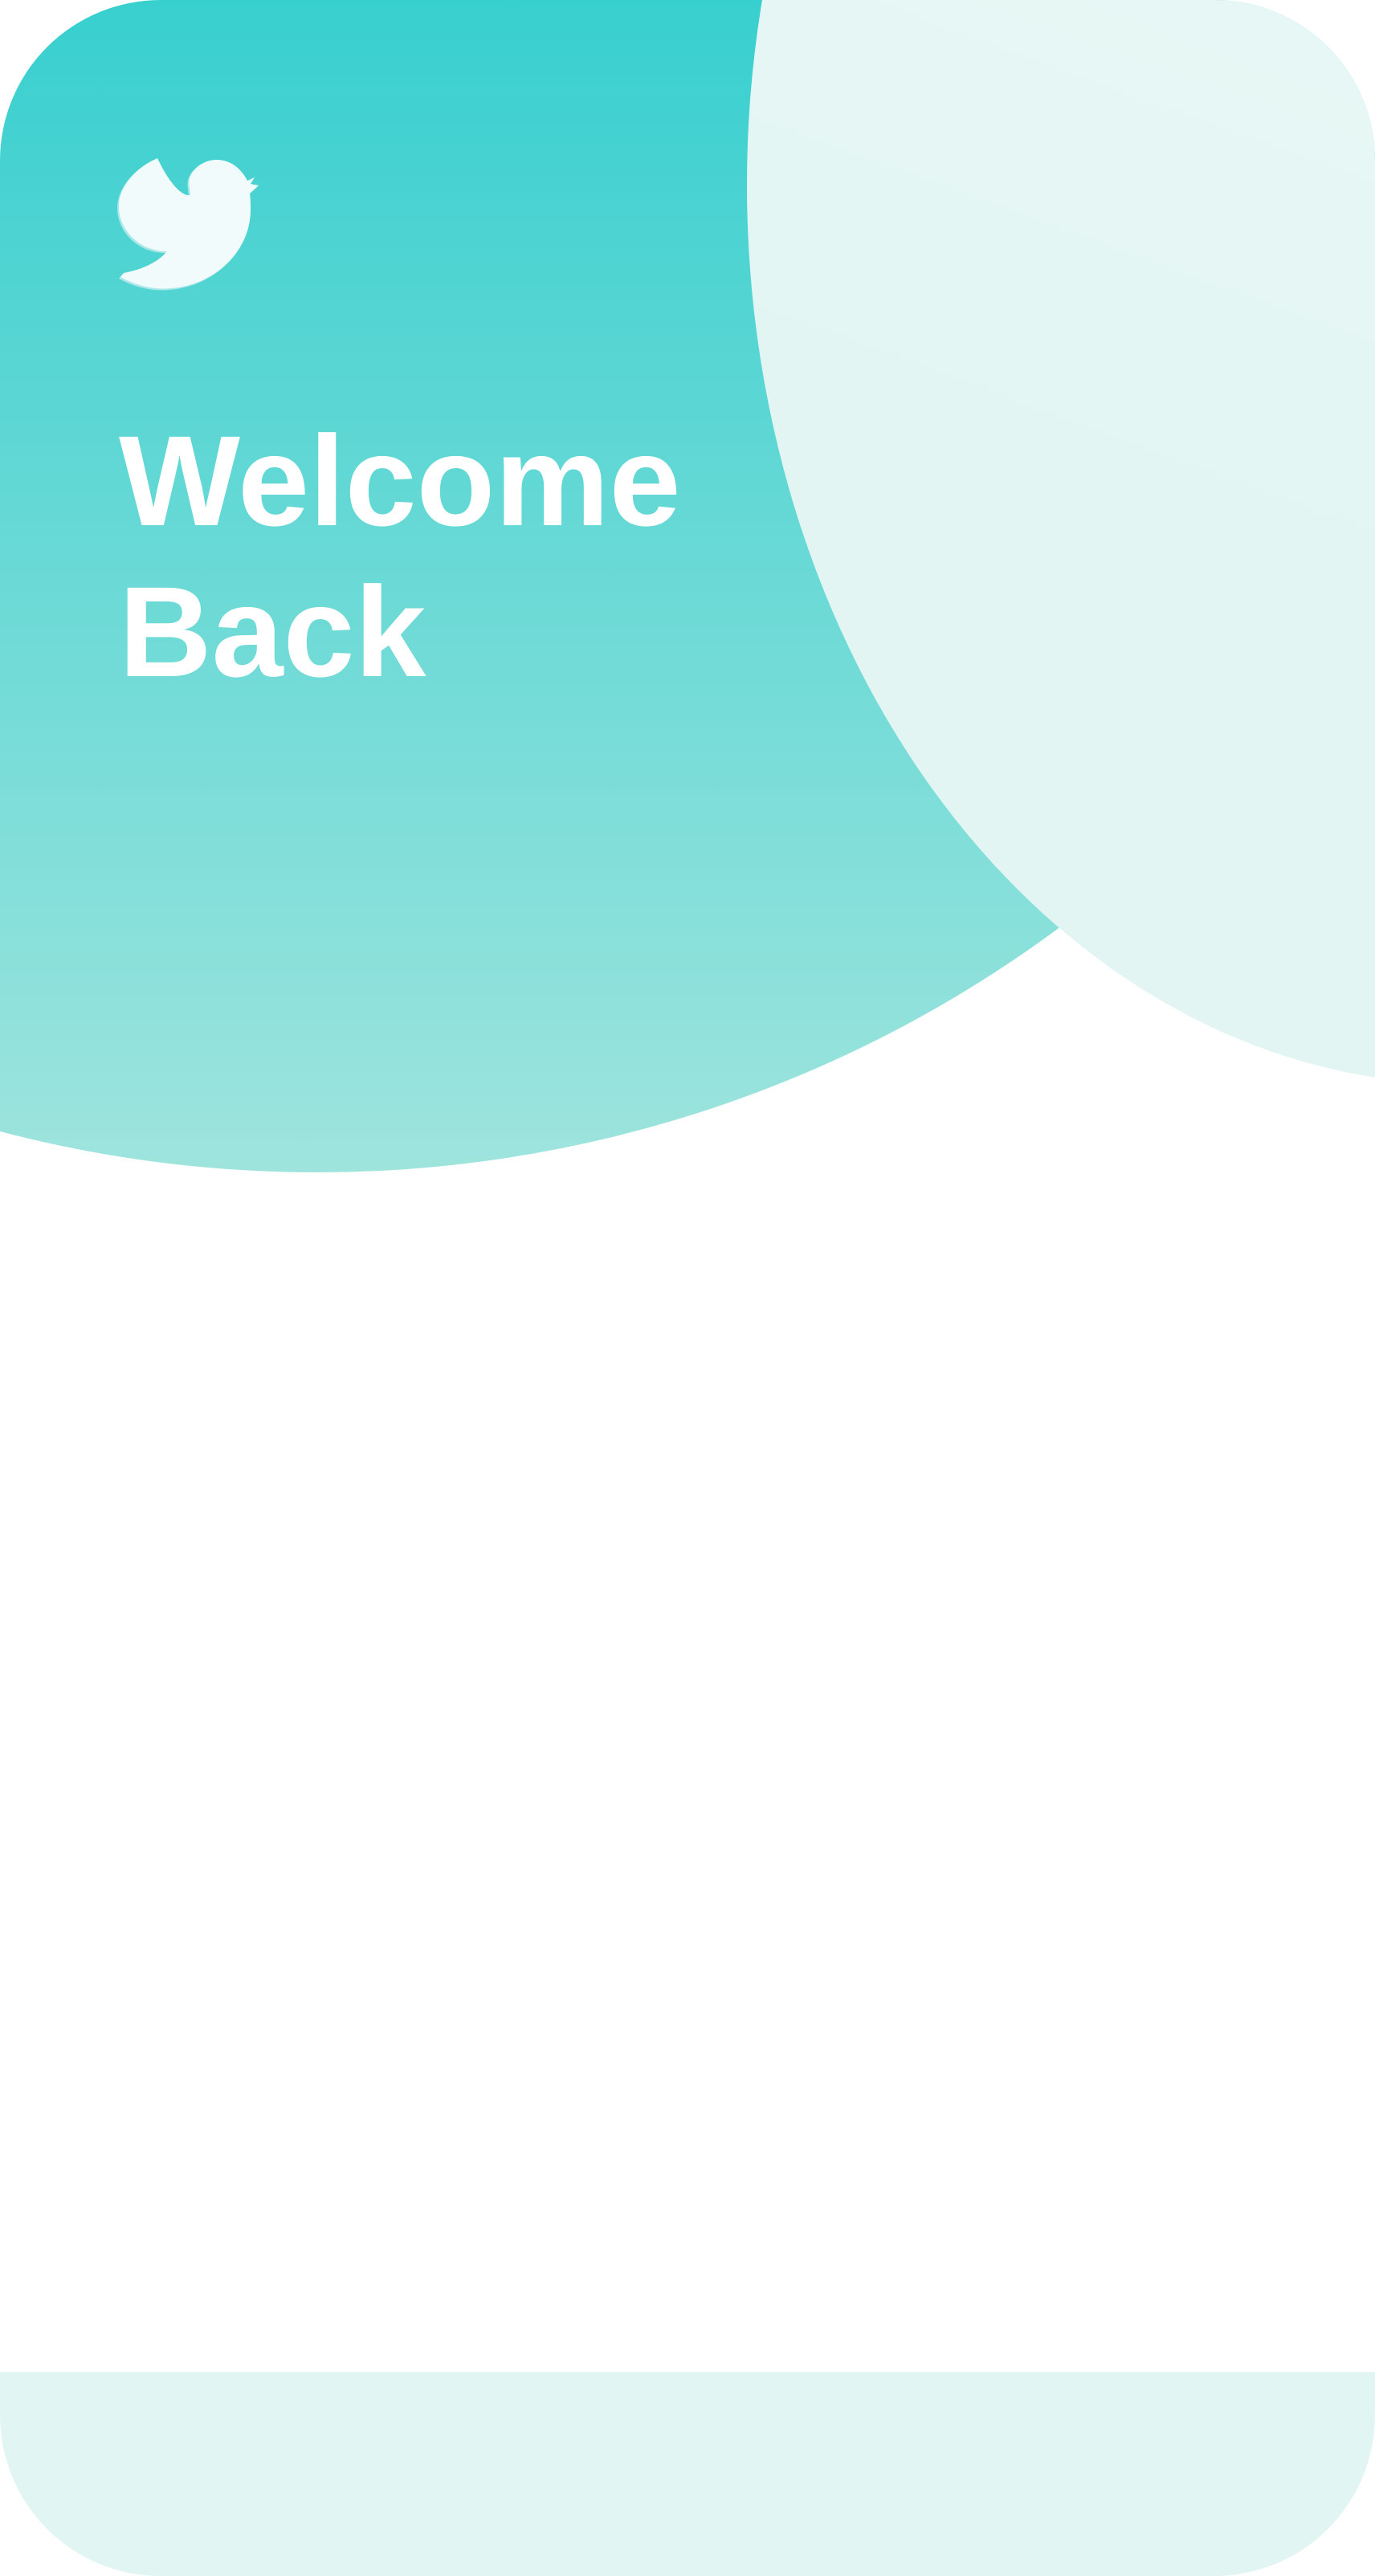 Image resolution: width=1375 pixels, height=2576 pixels. What do you see at coordinates (272, 631) in the screenshot?
I see `heading-line-2: Back` at bounding box center [272, 631].